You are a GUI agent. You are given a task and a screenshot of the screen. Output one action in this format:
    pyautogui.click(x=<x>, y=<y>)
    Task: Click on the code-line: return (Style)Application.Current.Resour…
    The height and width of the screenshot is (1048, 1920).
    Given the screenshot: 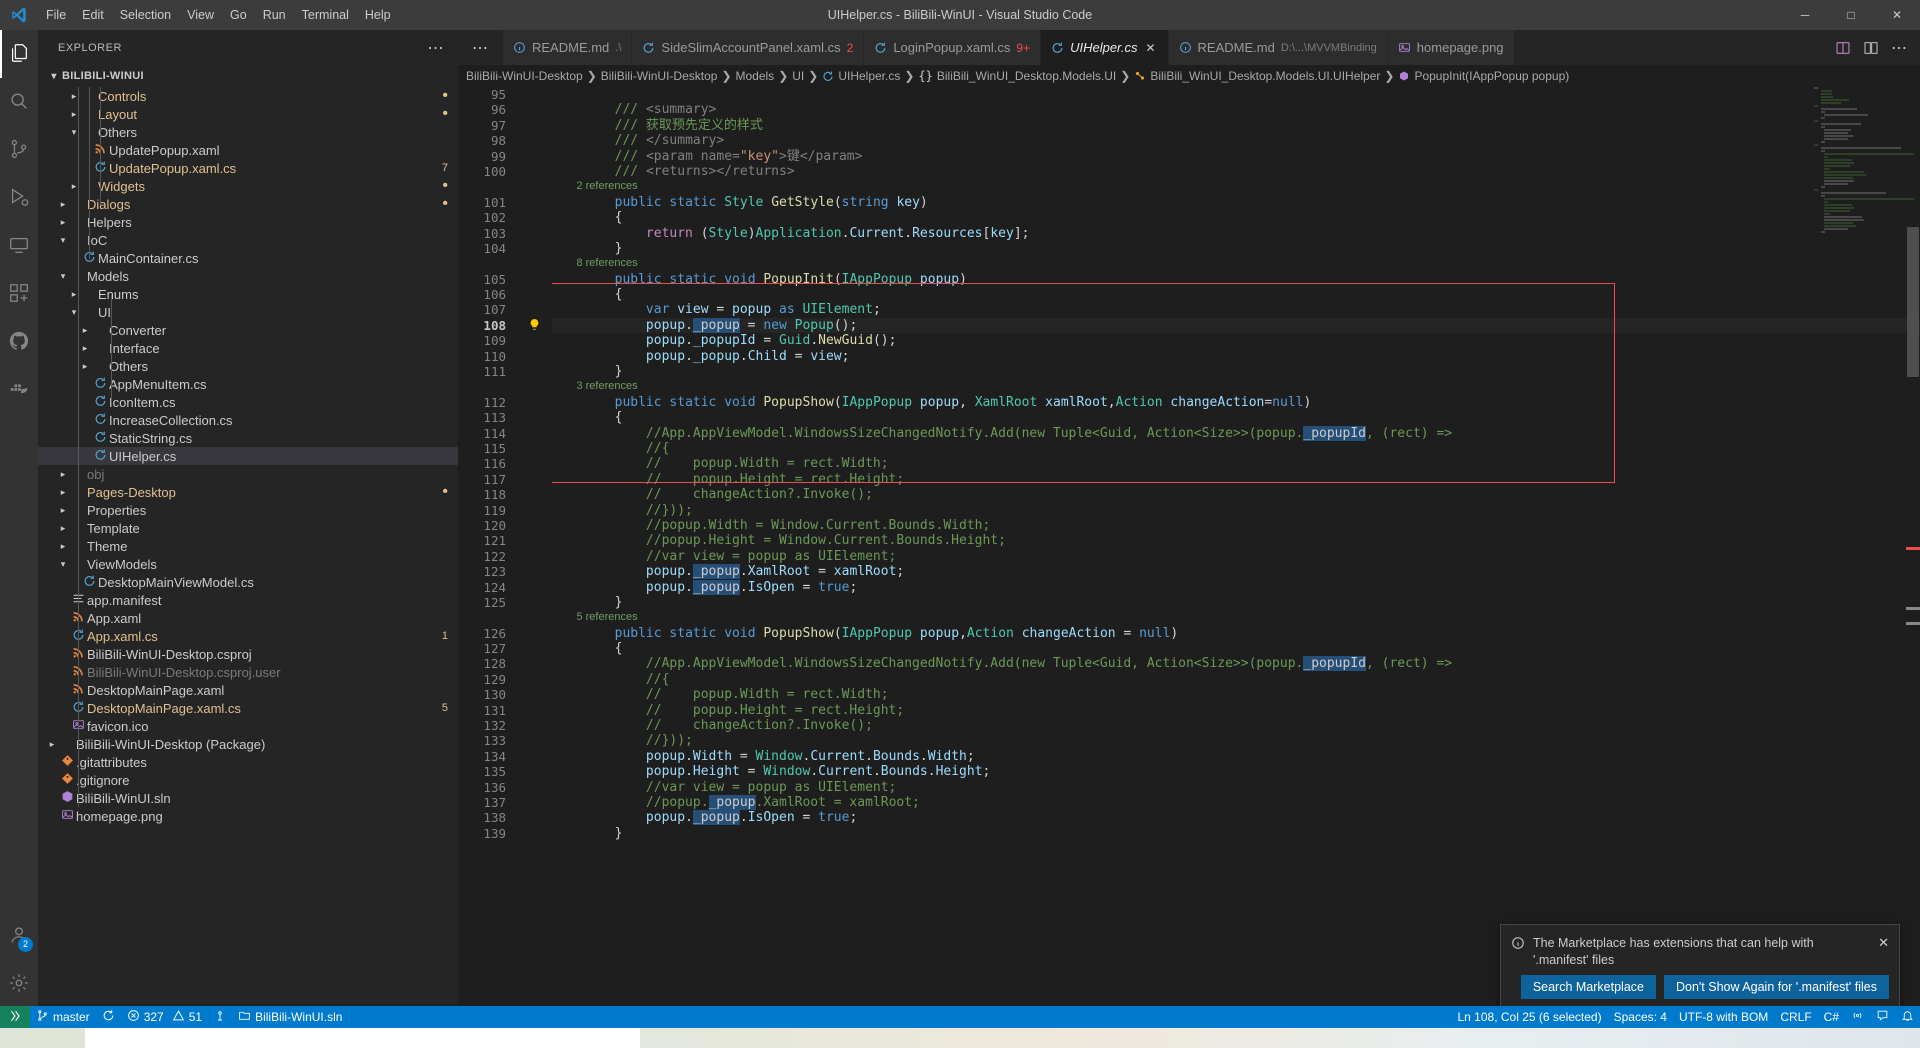 What is the action you would take?
    pyautogui.click(x=1236, y=233)
    